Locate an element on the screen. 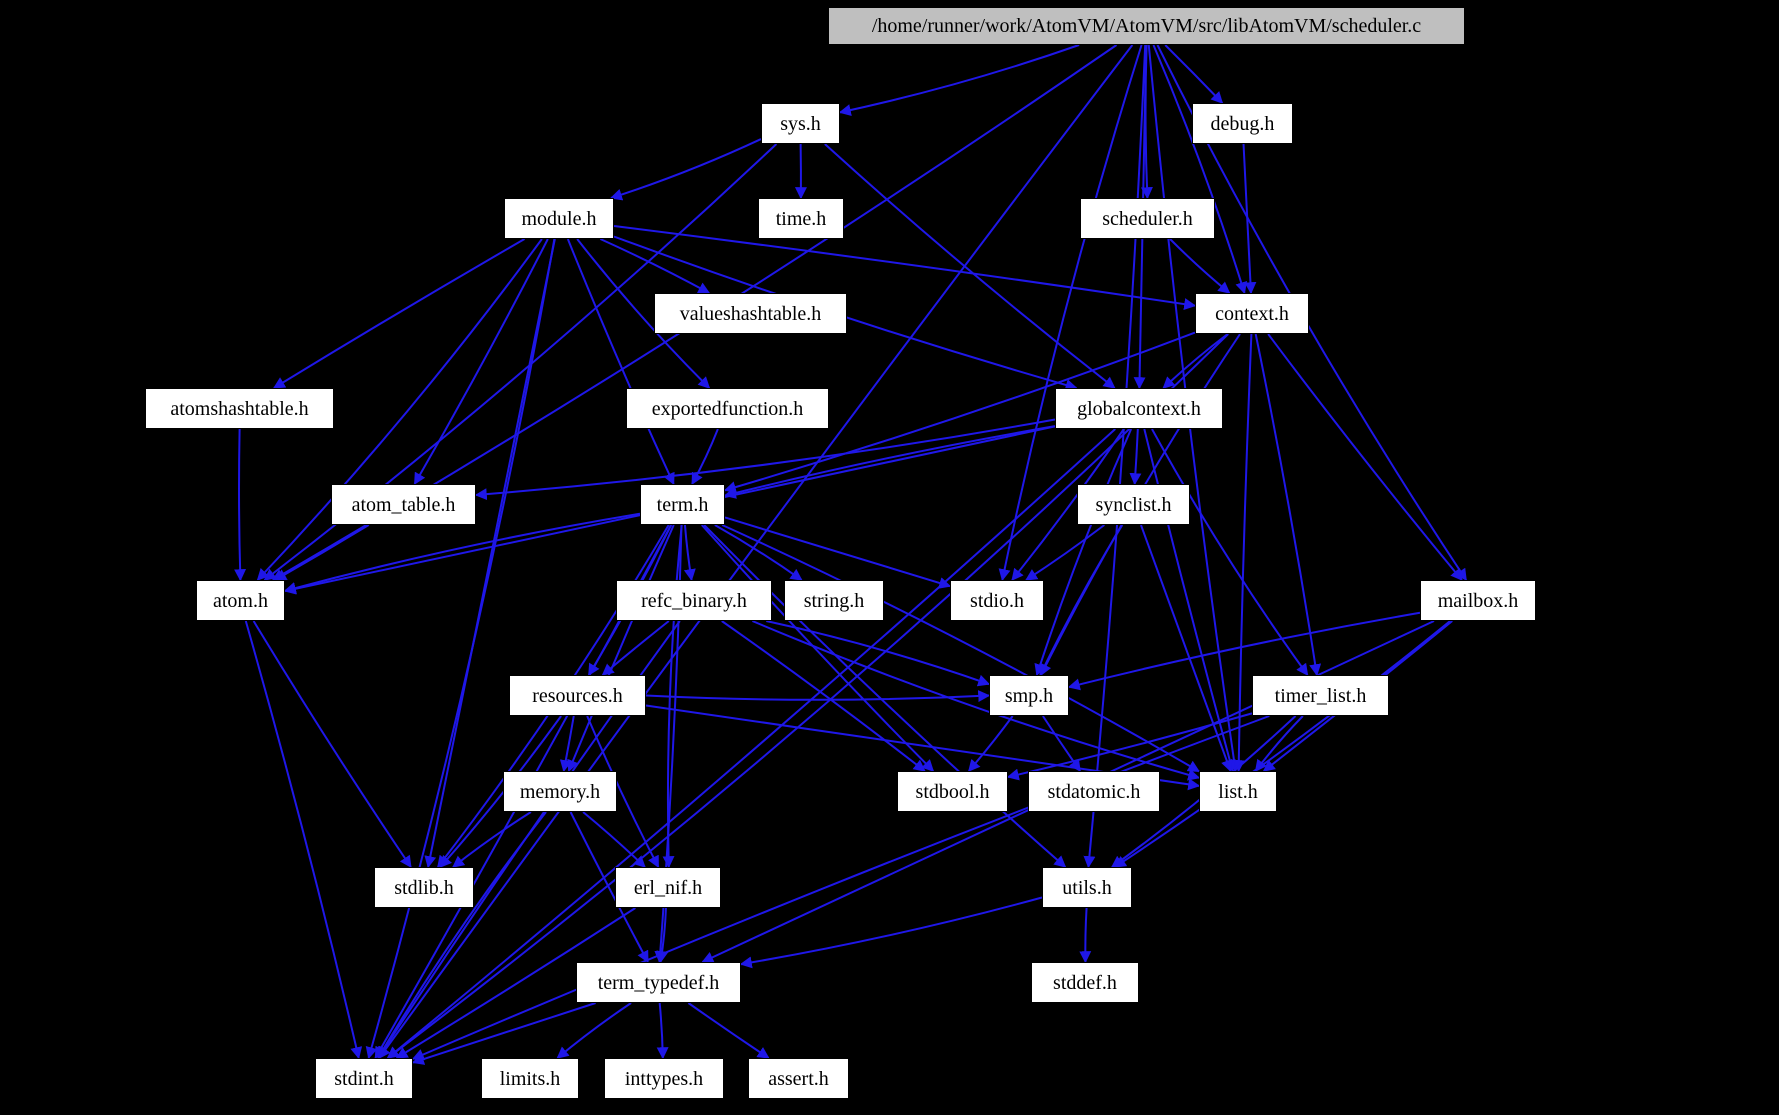 The height and width of the screenshot is (1115, 1779). graph-node-label: list.h is located at coordinates (1238, 791).